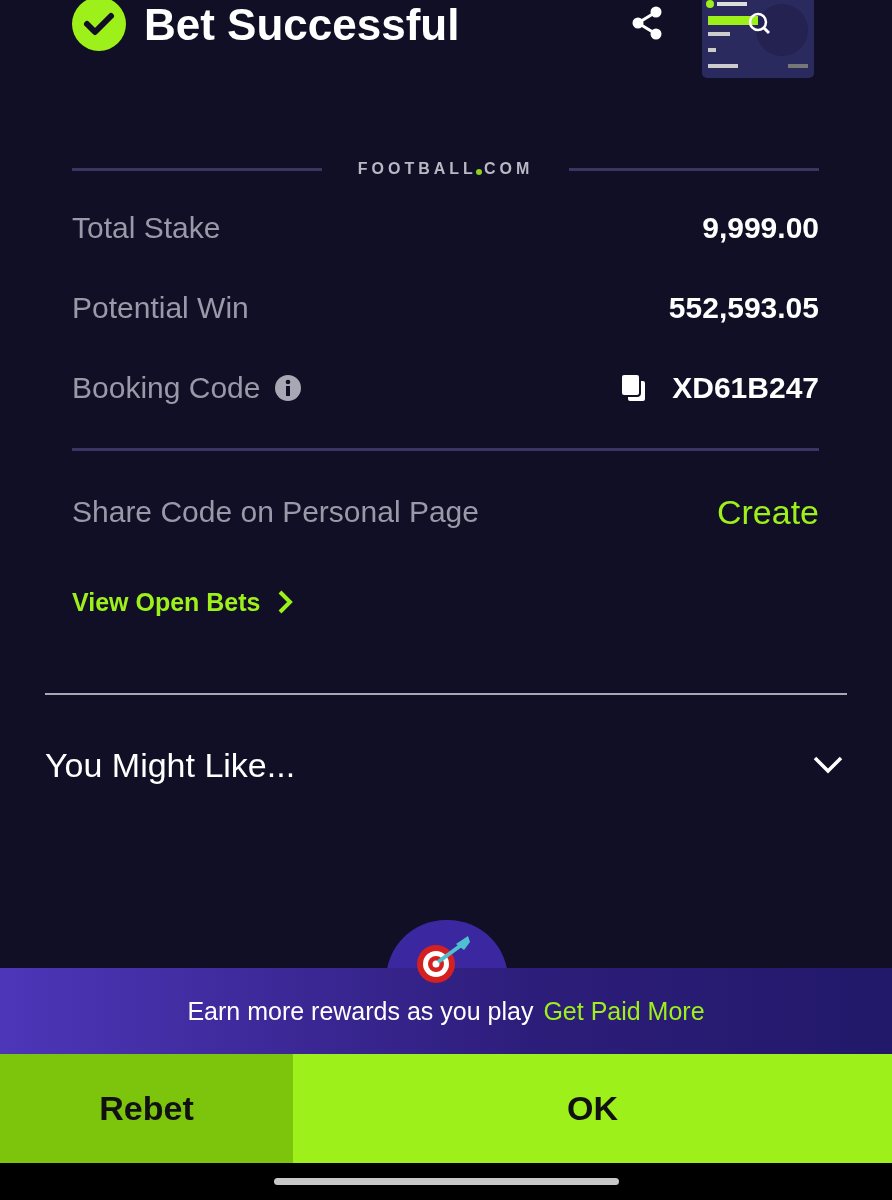 The width and height of the screenshot is (892, 1200). Describe the element at coordinates (166, 388) in the screenshot. I see `summary-label: Booking Code` at that location.